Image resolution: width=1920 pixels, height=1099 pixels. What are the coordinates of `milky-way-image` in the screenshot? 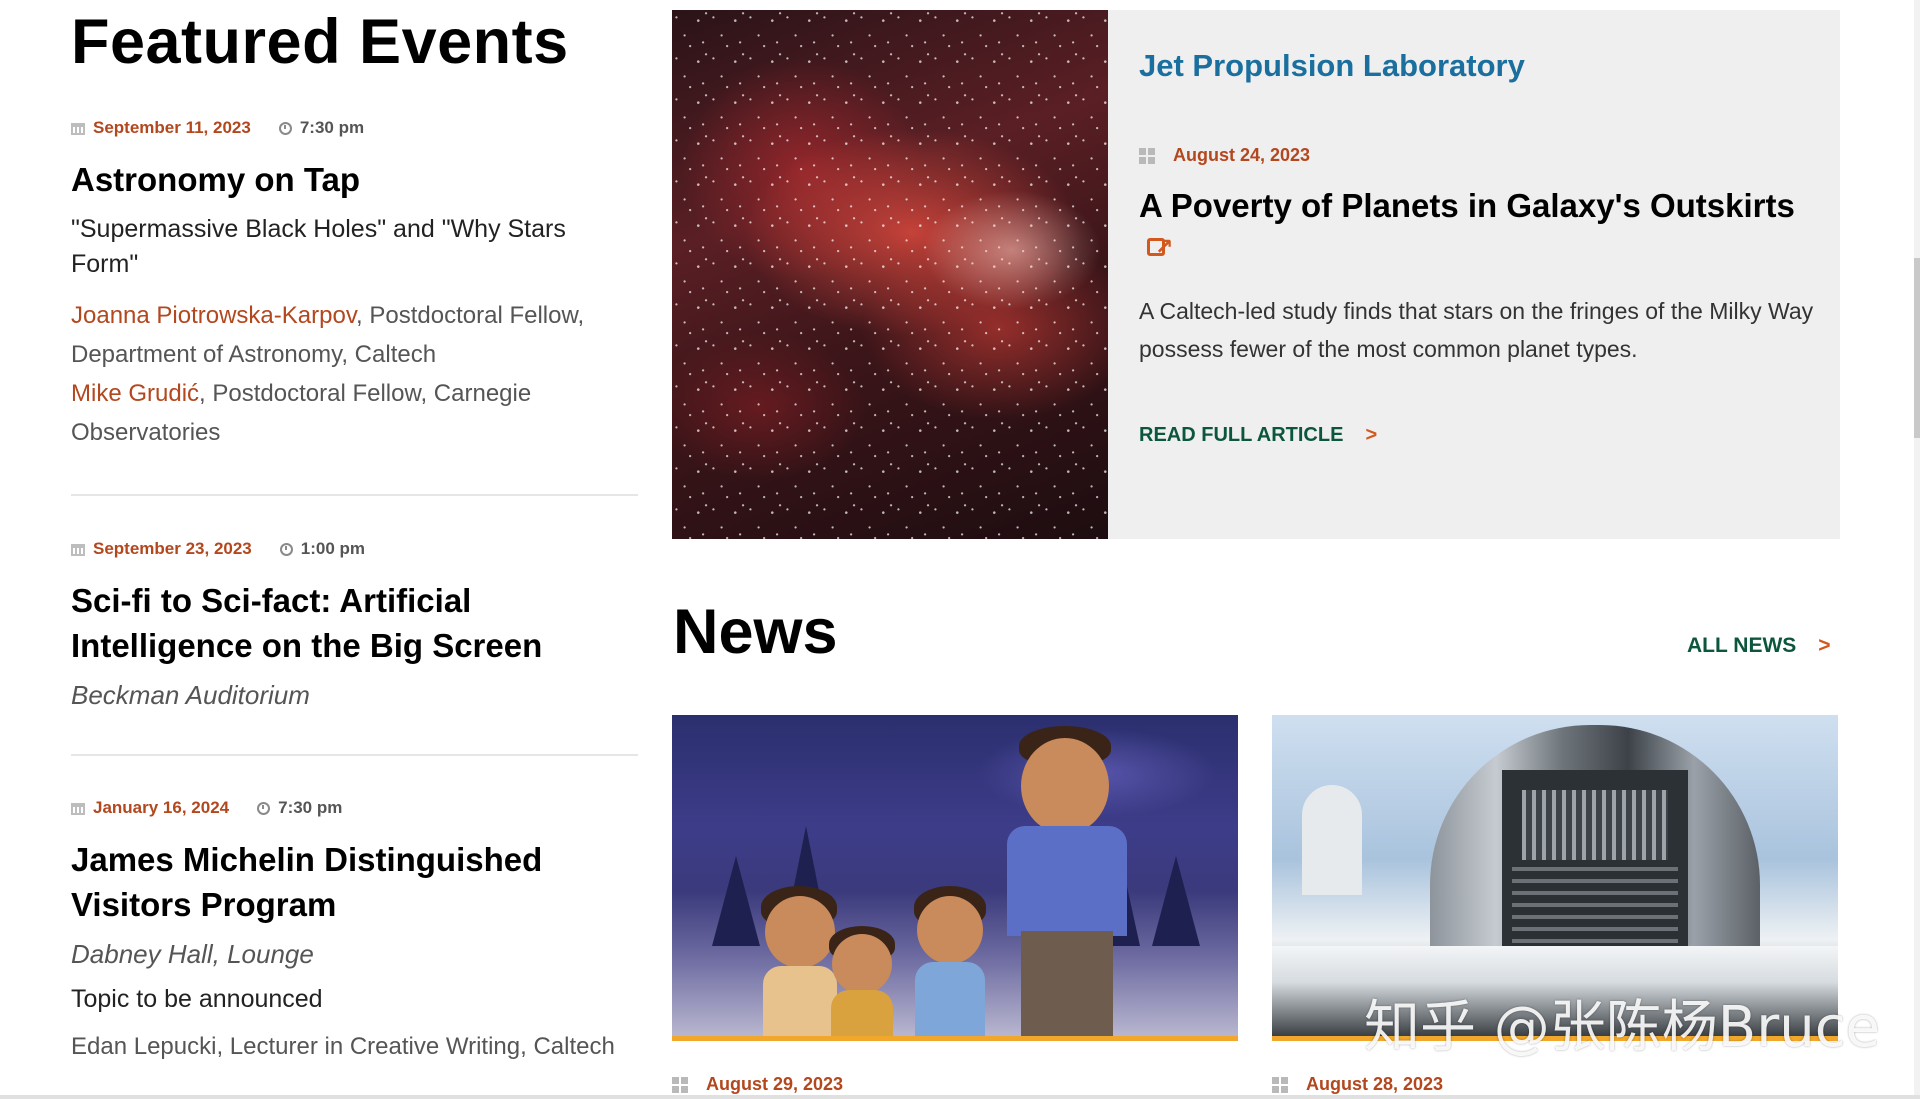 It's located at (890, 274).